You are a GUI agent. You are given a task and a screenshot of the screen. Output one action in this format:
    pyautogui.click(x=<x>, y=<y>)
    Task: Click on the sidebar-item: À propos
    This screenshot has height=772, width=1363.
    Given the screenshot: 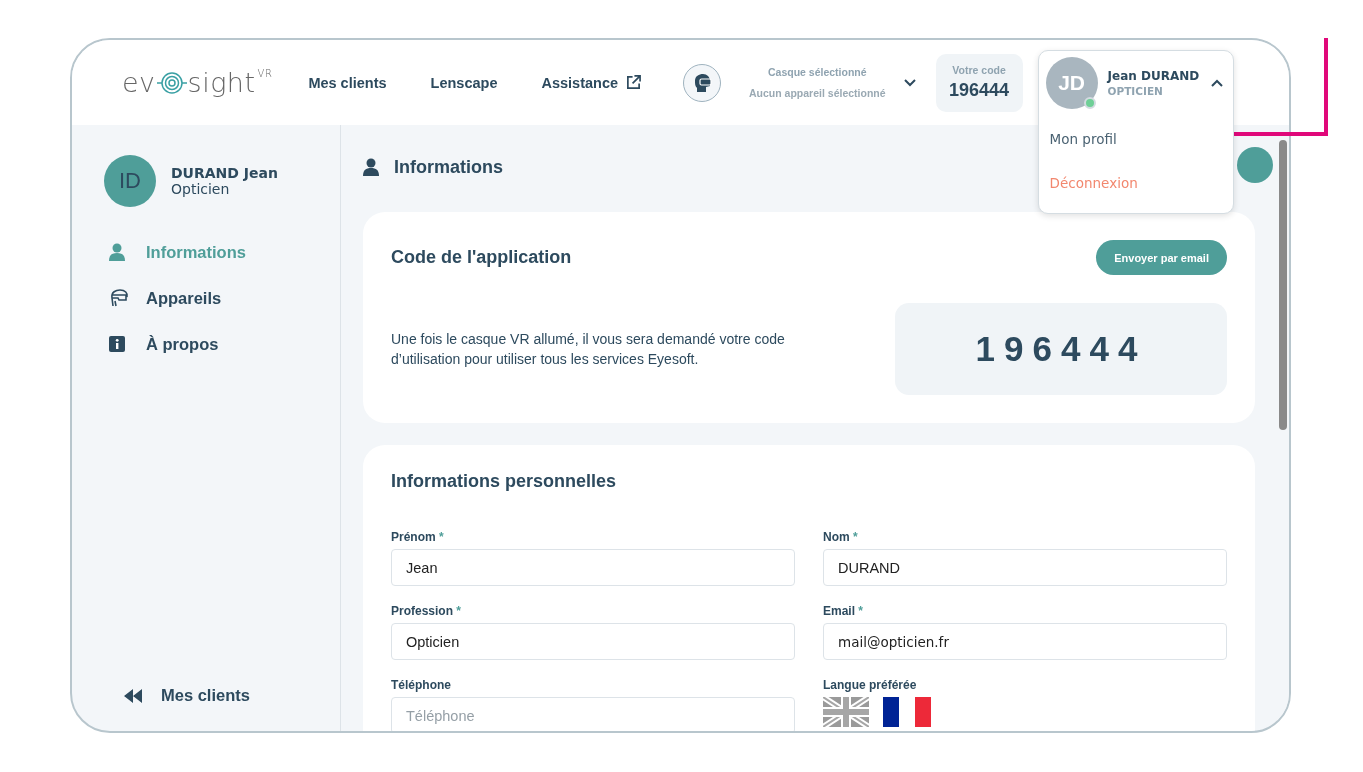 What is the action you would take?
    pyautogui.click(x=222, y=344)
    